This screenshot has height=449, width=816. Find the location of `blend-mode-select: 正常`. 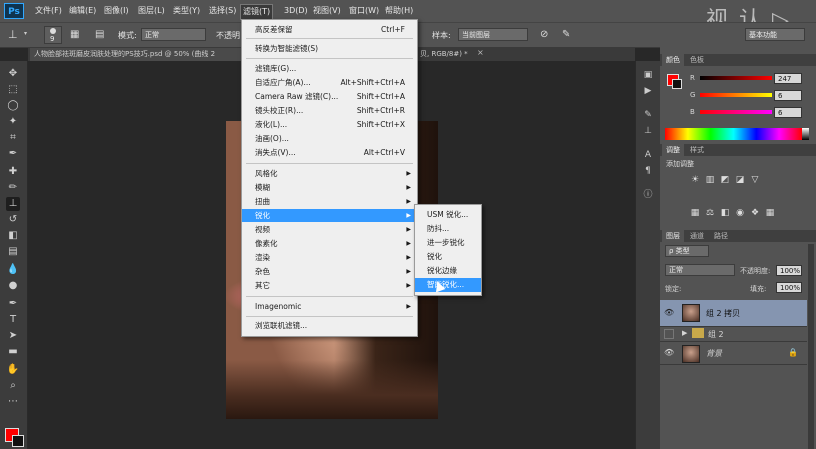

blend-mode-select: 正常 is located at coordinates (700, 270).